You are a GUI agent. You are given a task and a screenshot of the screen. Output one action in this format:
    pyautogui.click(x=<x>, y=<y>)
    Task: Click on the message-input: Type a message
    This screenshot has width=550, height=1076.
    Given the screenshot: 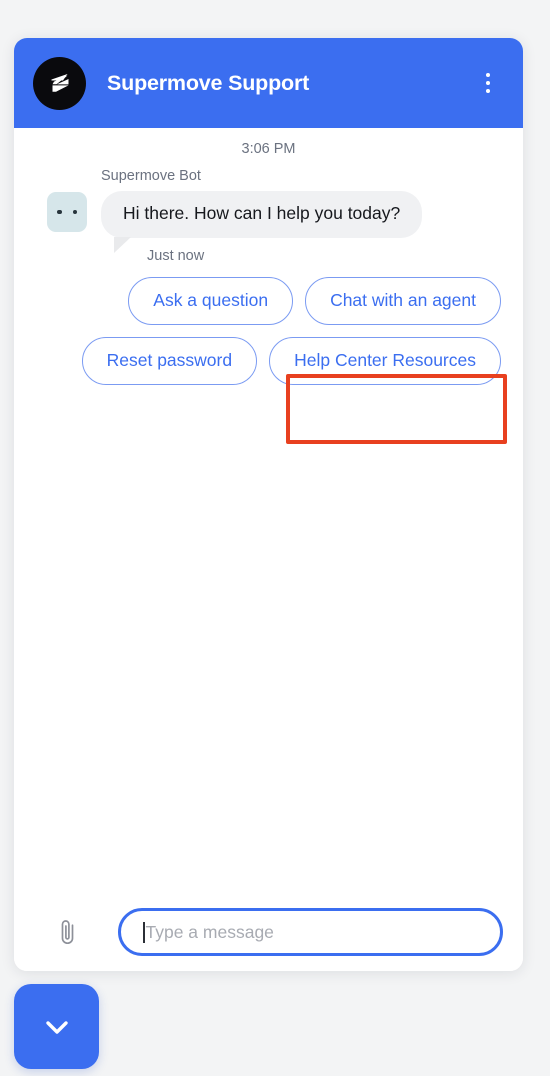 What is the action you would take?
    pyautogui.click(x=310, y=932)
    